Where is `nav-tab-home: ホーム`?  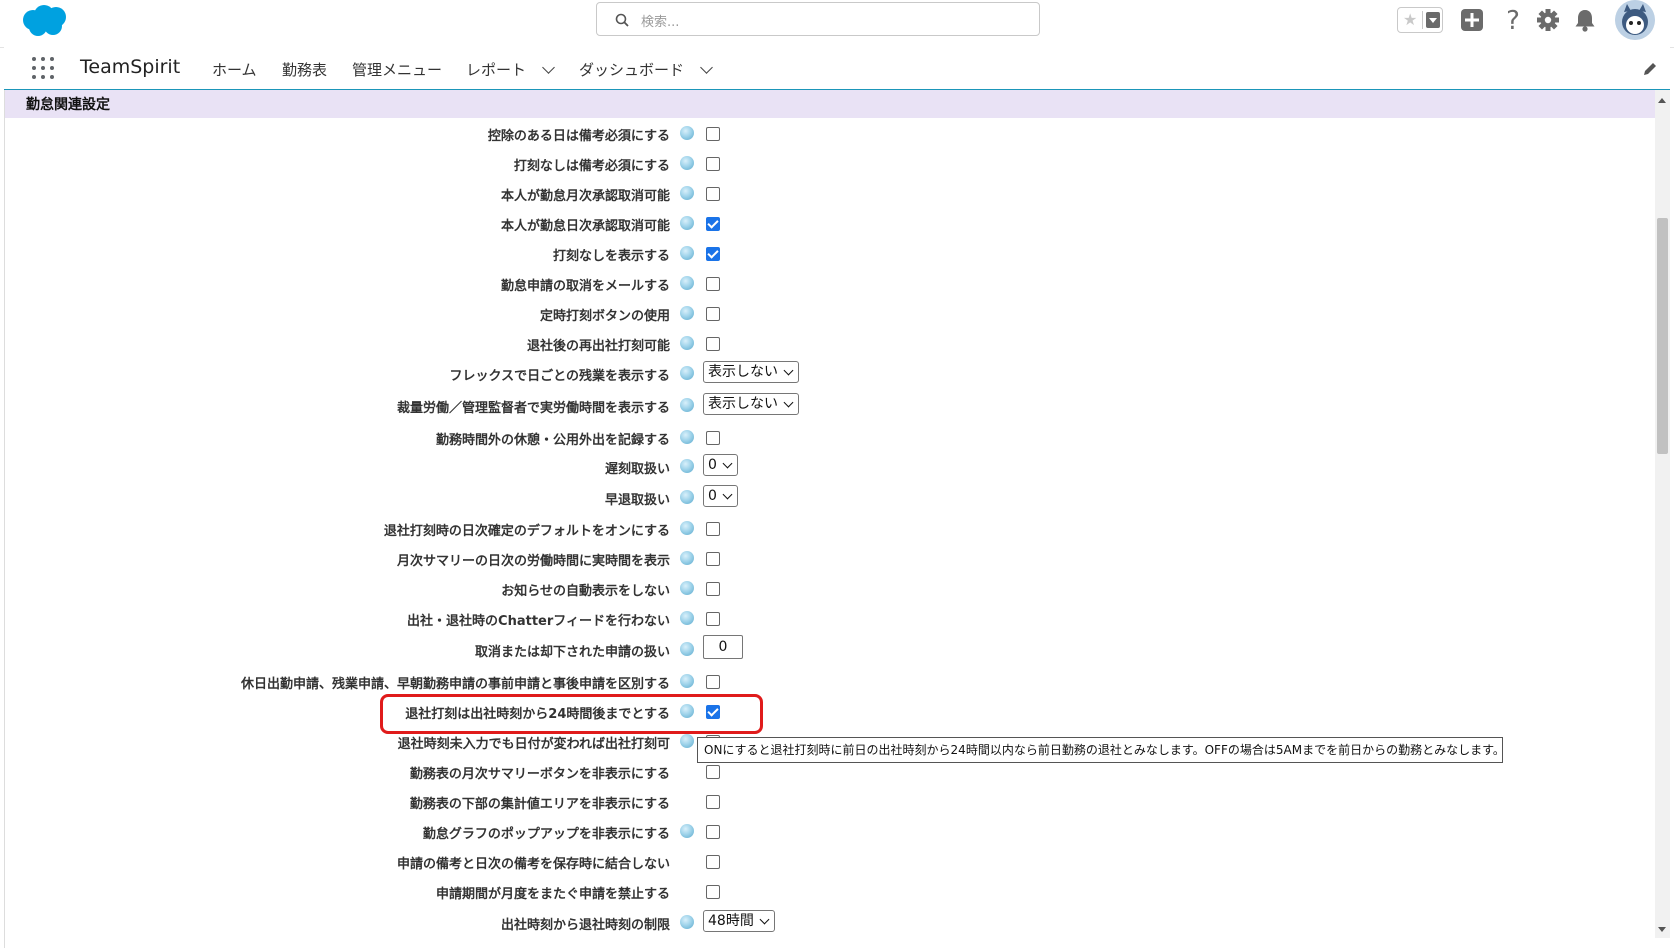
nav-tab-home: ホーム is located at coordinates (234, 69).